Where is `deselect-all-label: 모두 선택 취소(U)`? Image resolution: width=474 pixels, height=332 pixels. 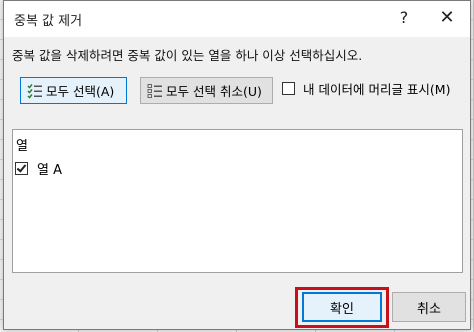
deselect-all-label: 모두 선택 취소(U) is located at coordinates (214, 91).